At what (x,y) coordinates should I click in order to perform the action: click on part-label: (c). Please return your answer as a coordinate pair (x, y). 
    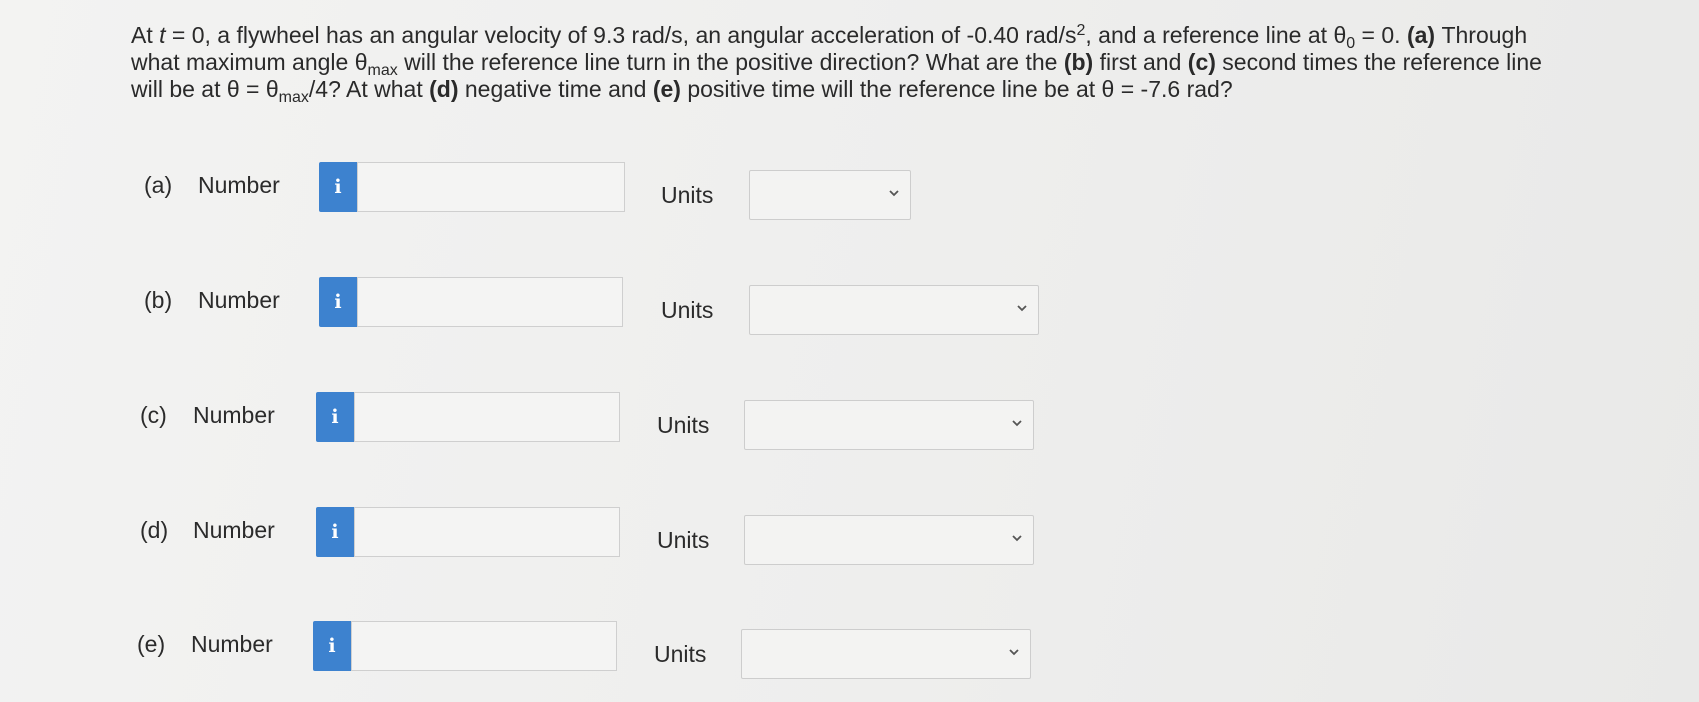
    Looking at the image, I should click on (153, 415).